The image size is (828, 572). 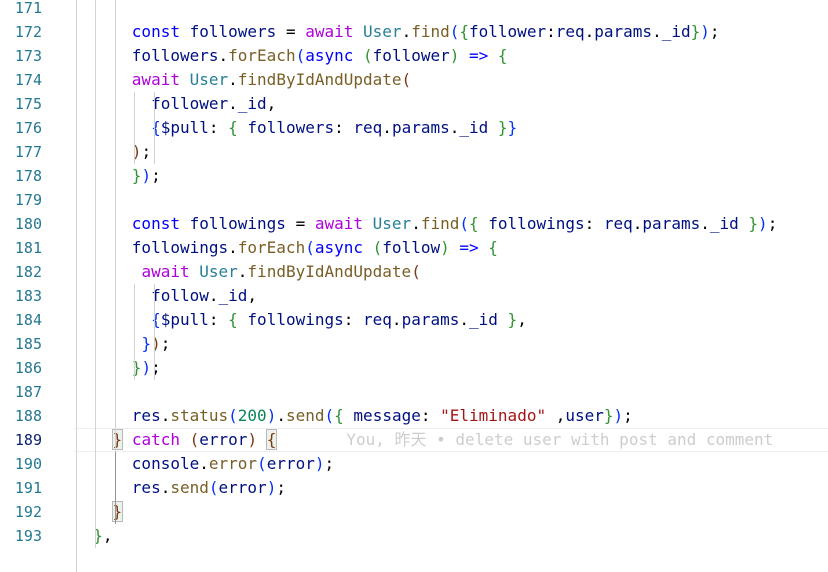 I want to click on code-line: follower._id,, so click(x=451, y=104).